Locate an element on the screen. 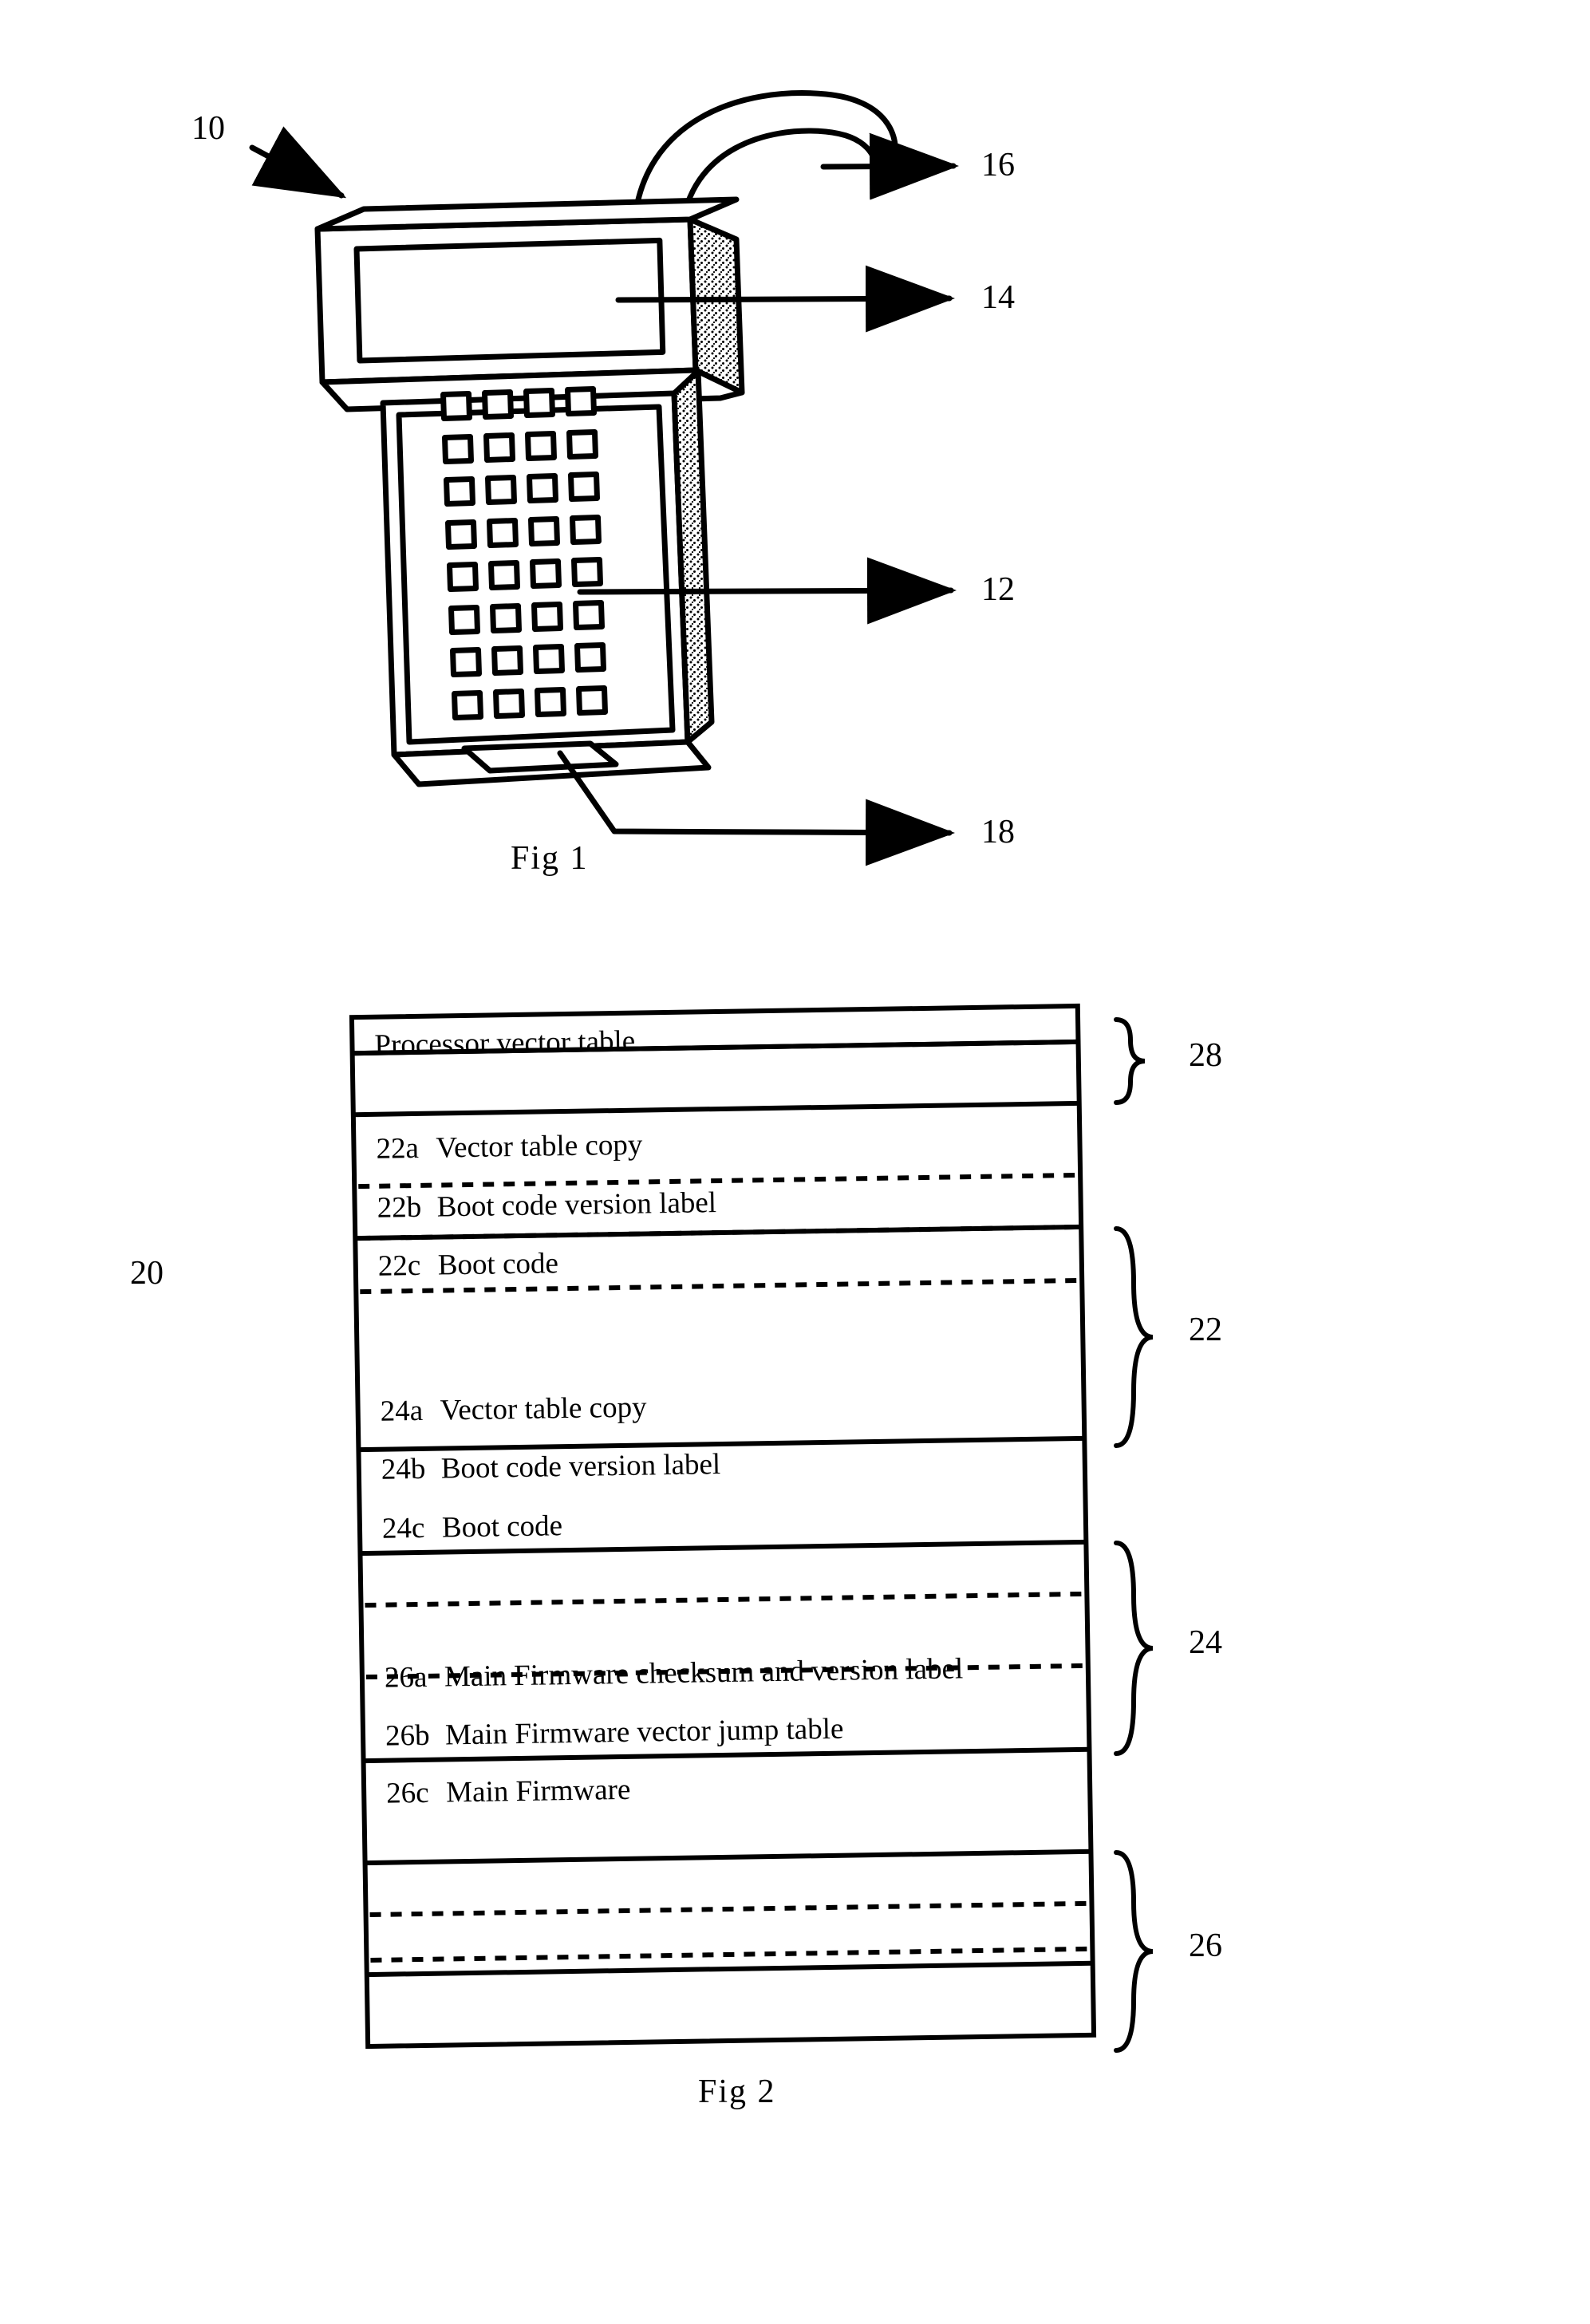  memory-row-ref: 24a is located at coordinates (402, 1411).